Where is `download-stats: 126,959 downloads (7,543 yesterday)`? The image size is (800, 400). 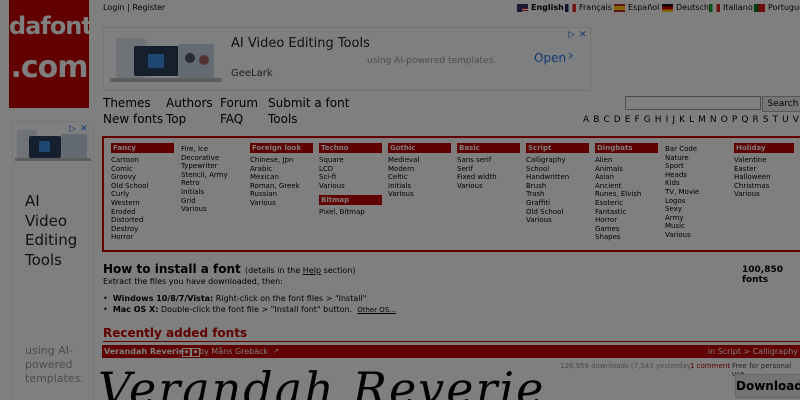
download-stats: 126,959 downloads (7,543 yesterday) is located at coordinates (627, 366).